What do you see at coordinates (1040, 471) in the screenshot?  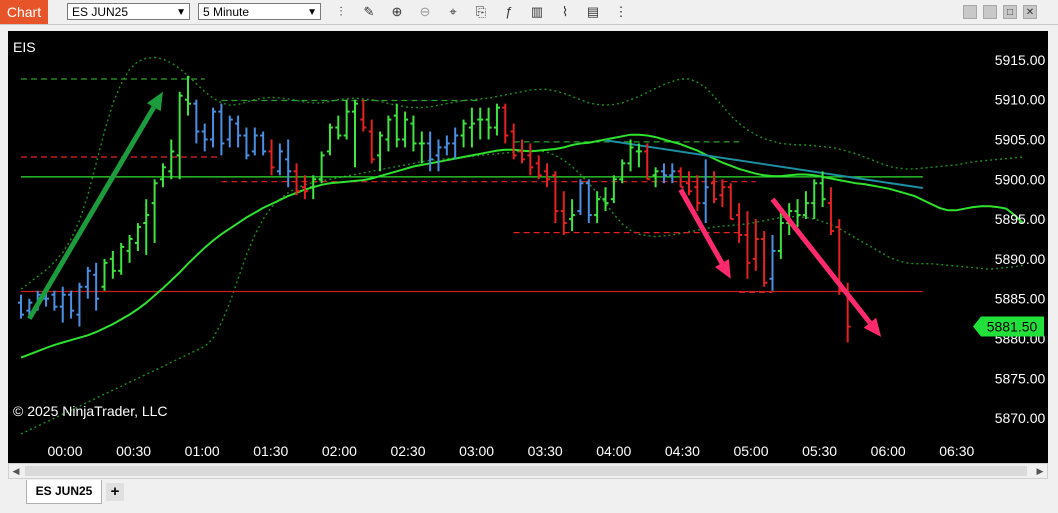 I see `scroll-right-icon: ▶` at bounding box center [1040, 471].